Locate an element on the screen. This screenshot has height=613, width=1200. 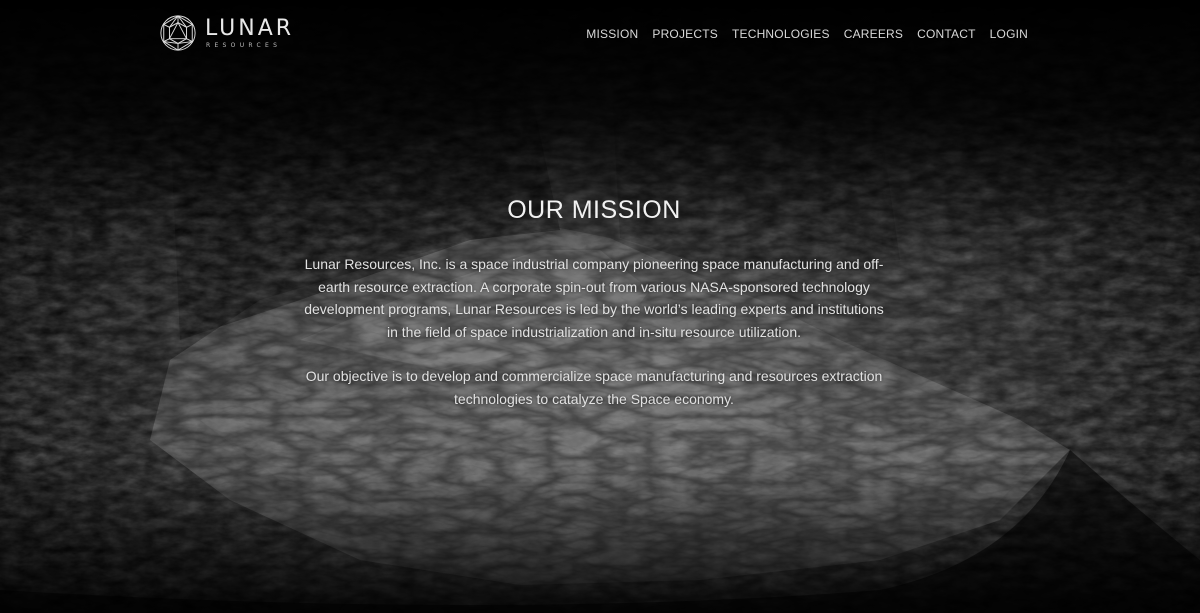
nav-link-projects: PROJECTS is located at coordinates (685, 34).